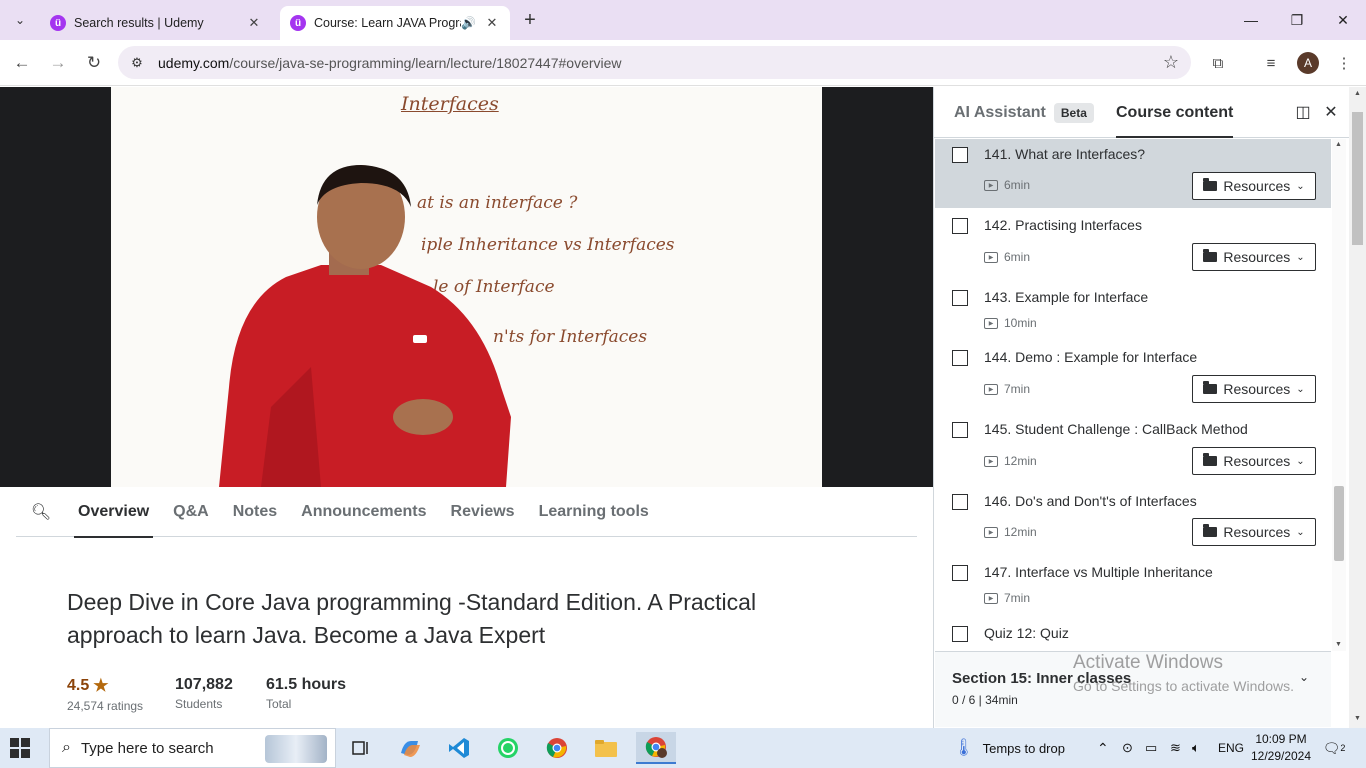 Image resolution: width=1366 pixels, height=768 pixels. I want to click on whatsapp-icon, so click(508, 748).